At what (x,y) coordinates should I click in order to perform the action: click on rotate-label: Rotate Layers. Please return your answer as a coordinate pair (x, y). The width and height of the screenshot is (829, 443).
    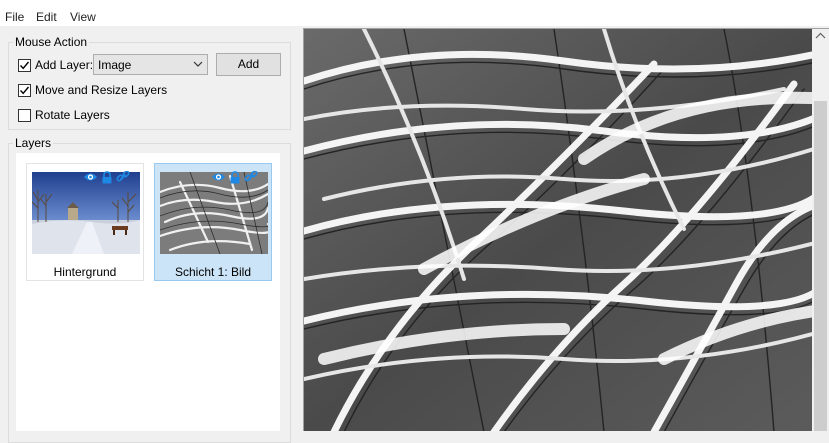
    Looking at the image, I should click on (72, 115).